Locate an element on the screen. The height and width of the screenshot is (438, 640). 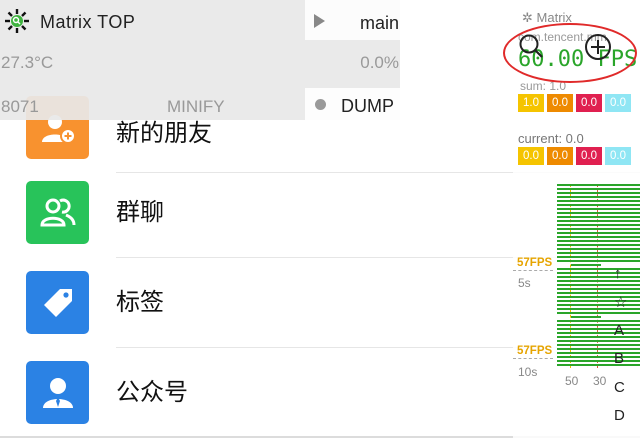
matrix-top-title: Matrix TOP is located at coordinates (88, 22).